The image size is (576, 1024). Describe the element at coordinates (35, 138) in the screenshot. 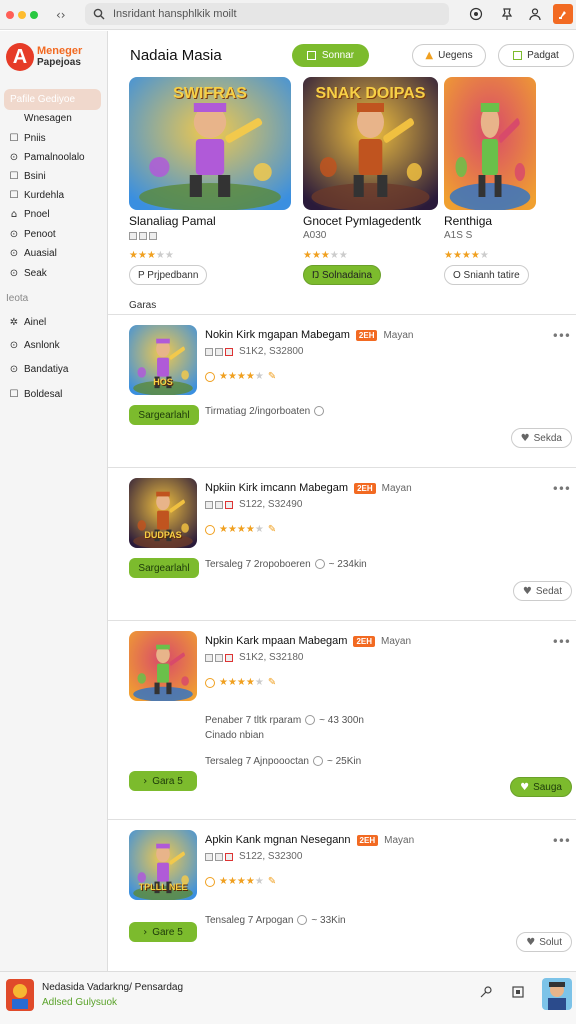

I see `sidebar-item-label: Pniis` at that location.